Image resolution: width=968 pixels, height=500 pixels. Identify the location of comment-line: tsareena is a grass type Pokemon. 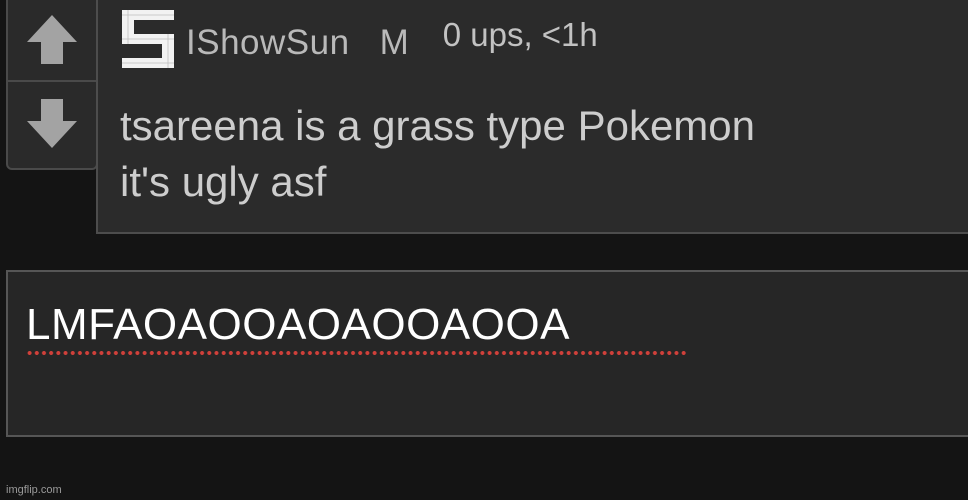
(438, 125).